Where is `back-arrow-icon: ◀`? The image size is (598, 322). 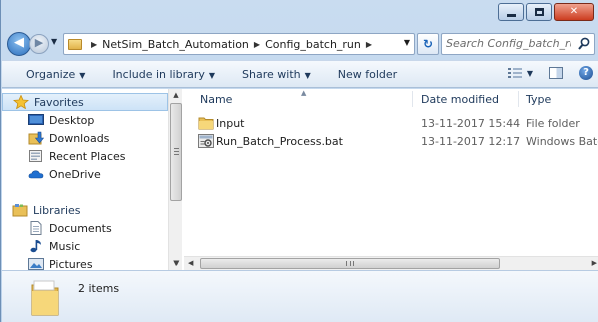
back-arrow-icon: ◀ is located at coordinates (19, 42).